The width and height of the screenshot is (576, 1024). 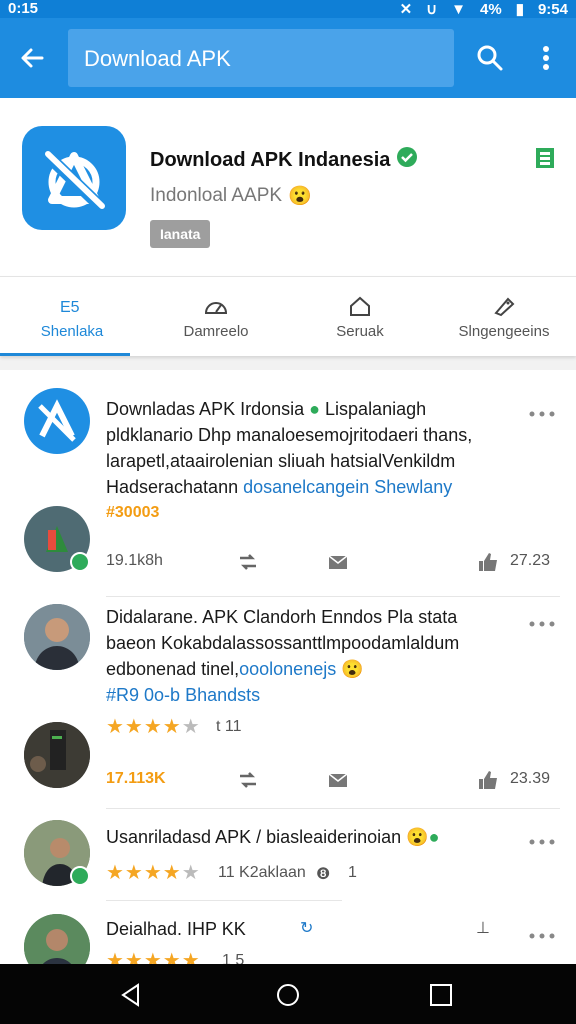 What do you see at coordinates (216, 306) in the screenshot?
I see `gauge-icon` at bounding box center [216, 306].